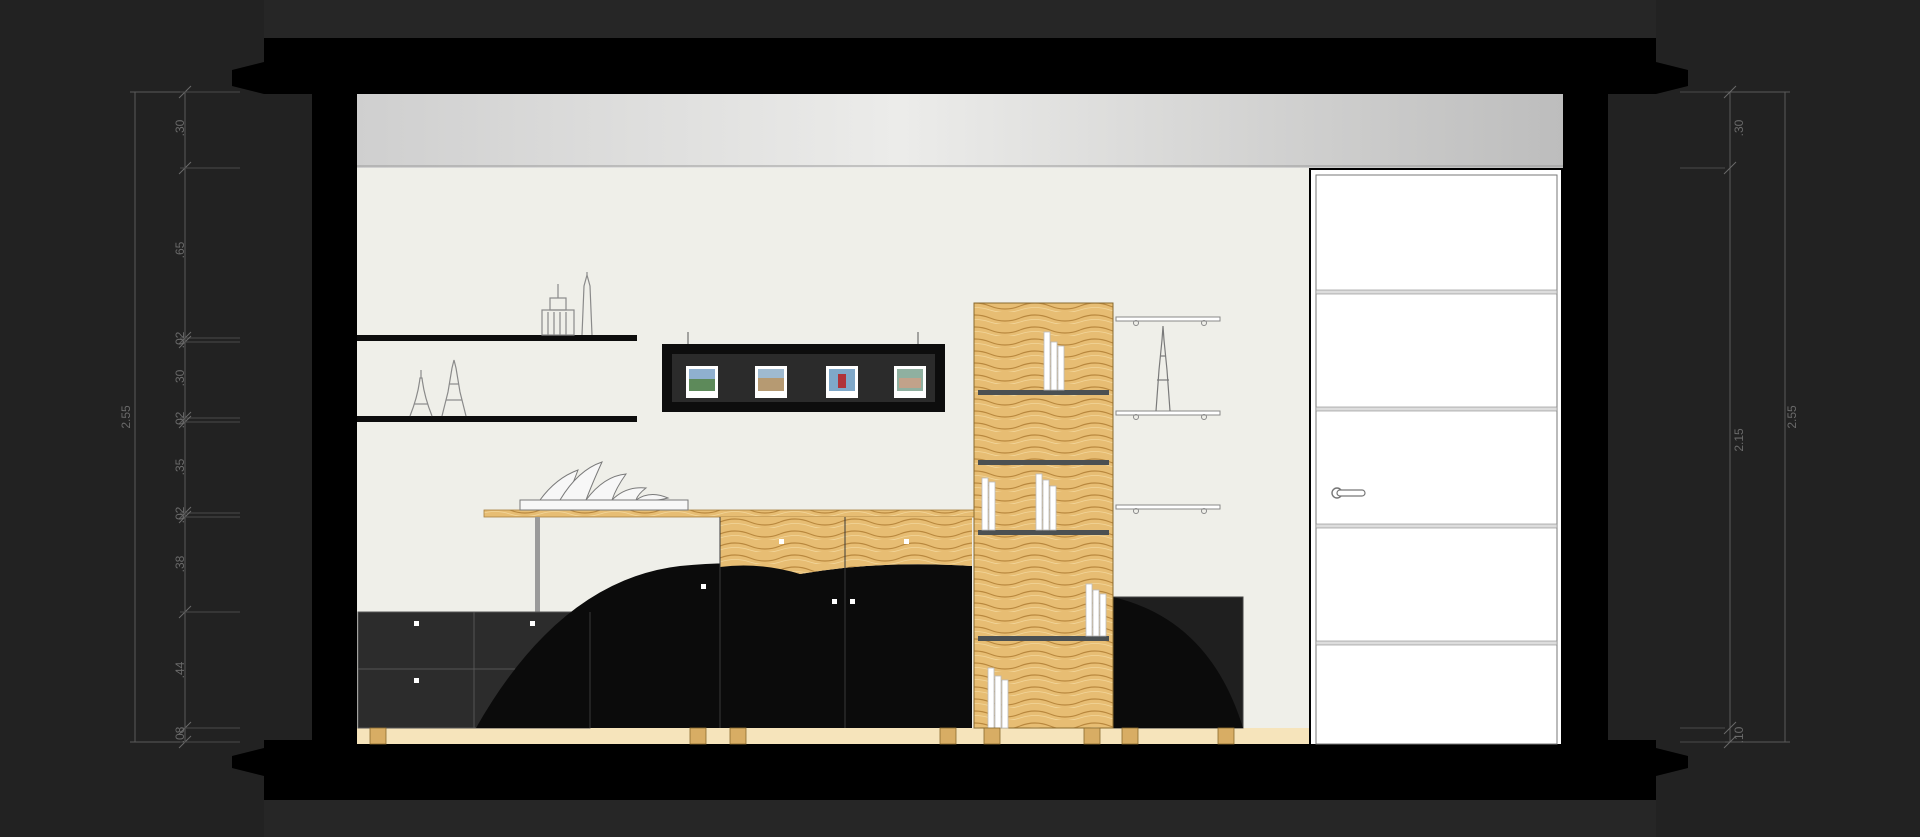  Describe the element at coordinates (960, 131) in the screenshot. I see `ceiling` at that location.